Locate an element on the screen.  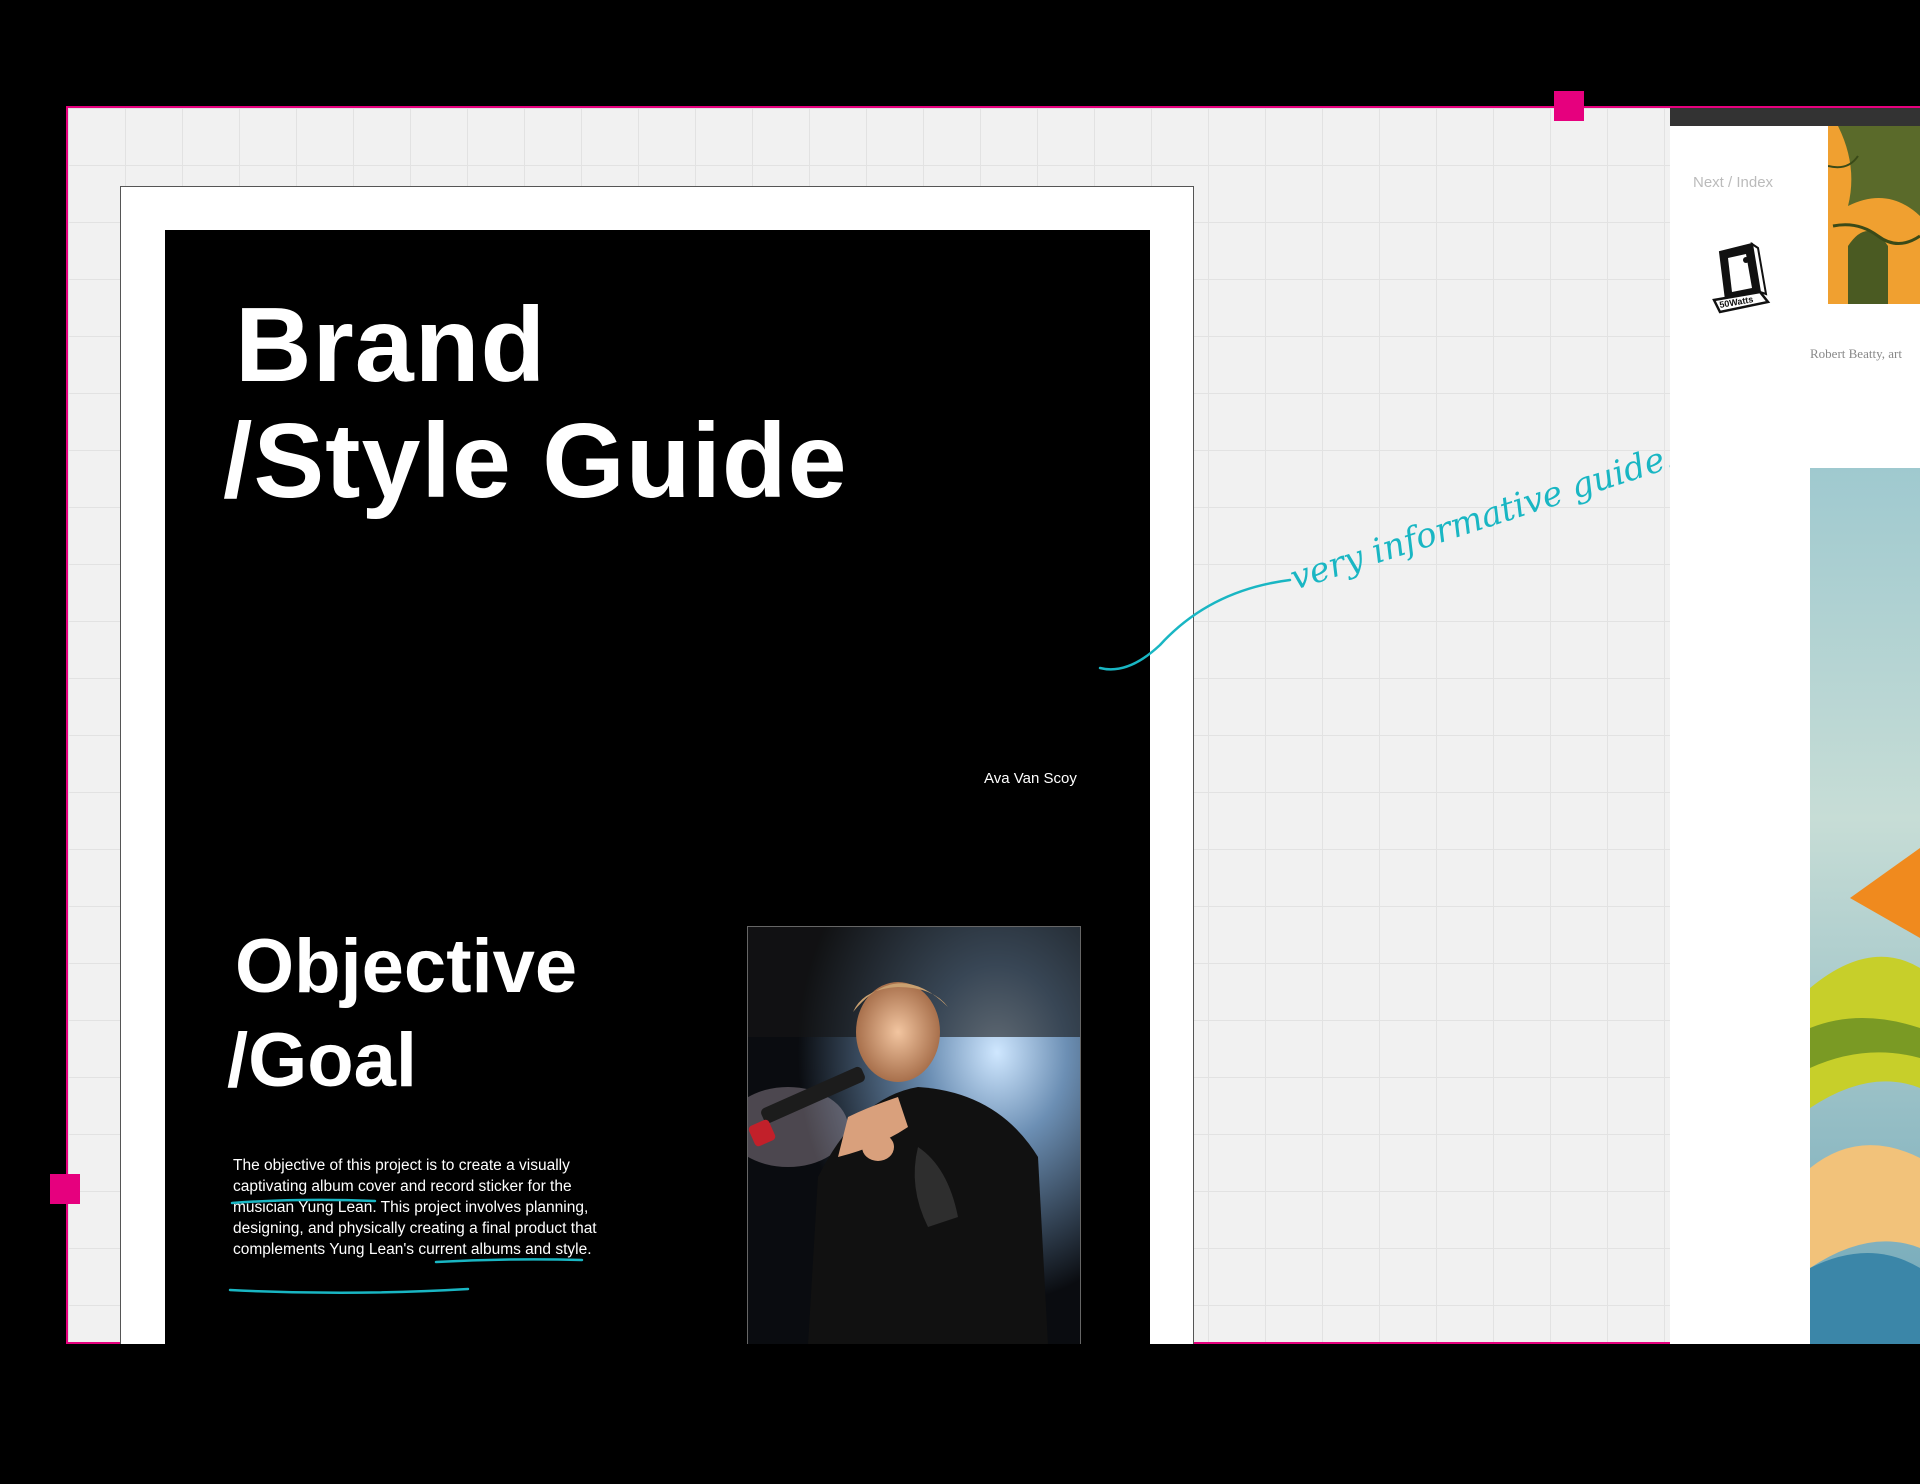
artwork-preview-image is located at coordinates (1865, 906).